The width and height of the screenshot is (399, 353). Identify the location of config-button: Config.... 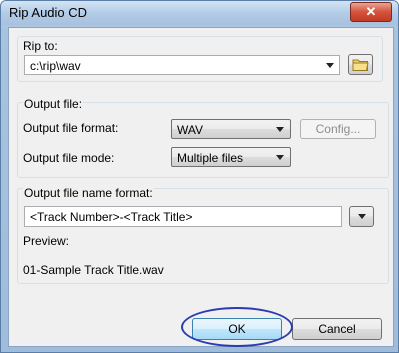
(338, 129).